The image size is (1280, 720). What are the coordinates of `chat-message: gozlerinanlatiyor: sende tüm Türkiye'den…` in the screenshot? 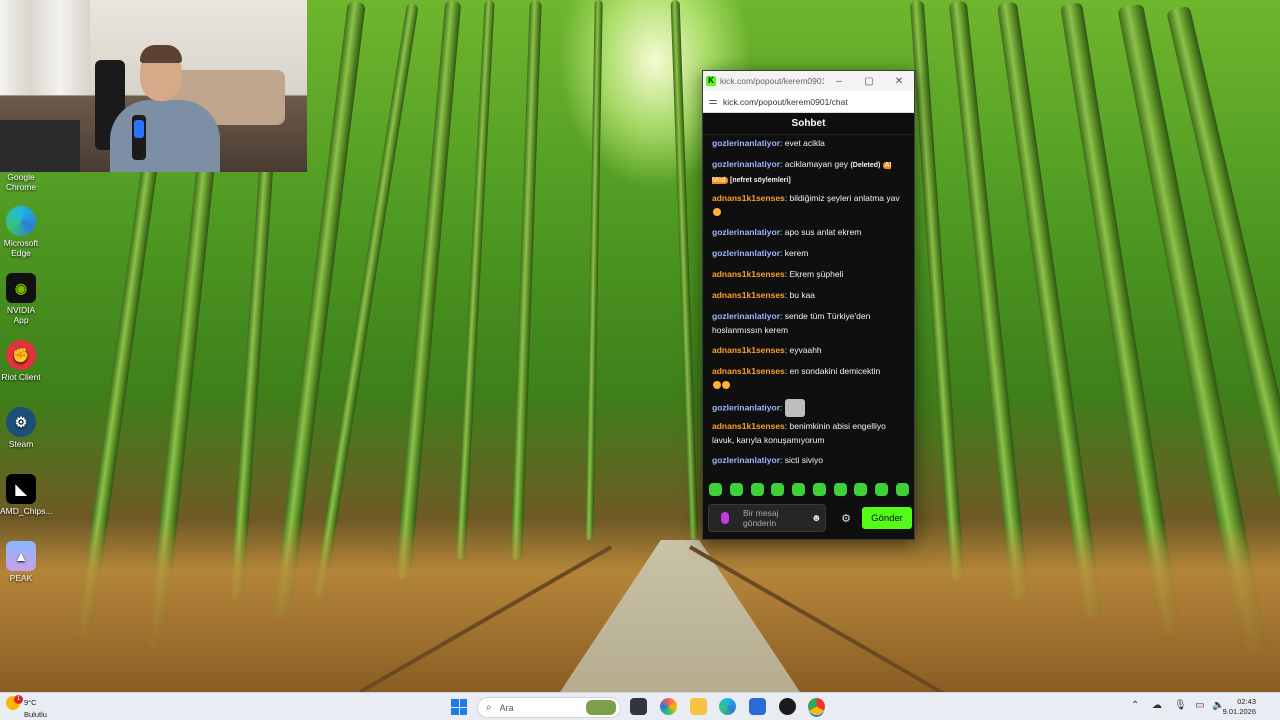 It's located at (791, 323).